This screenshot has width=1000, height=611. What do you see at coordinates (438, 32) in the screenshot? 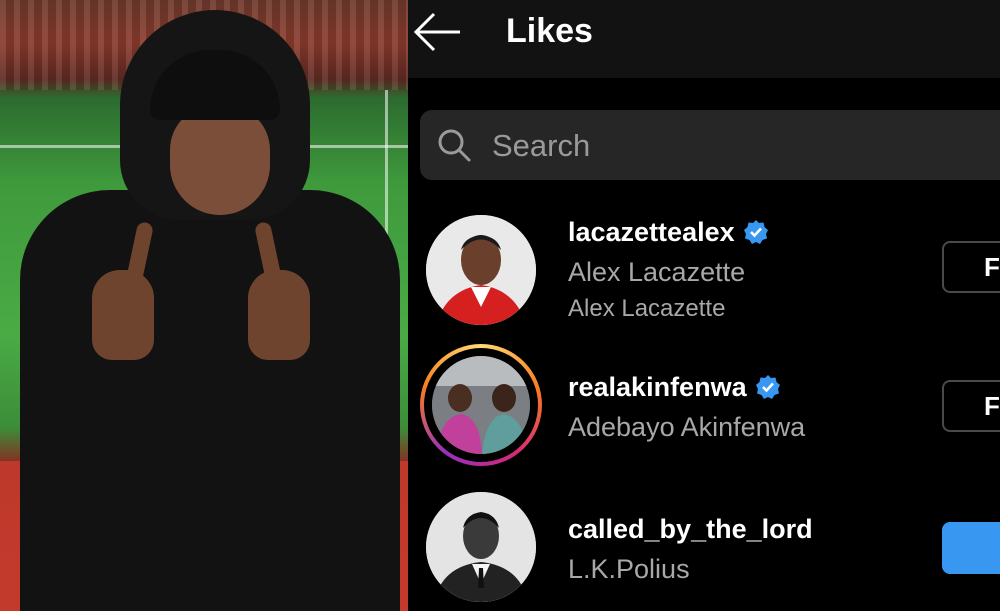
I see `arrow-left-icon` at bounding box center [438, 32].